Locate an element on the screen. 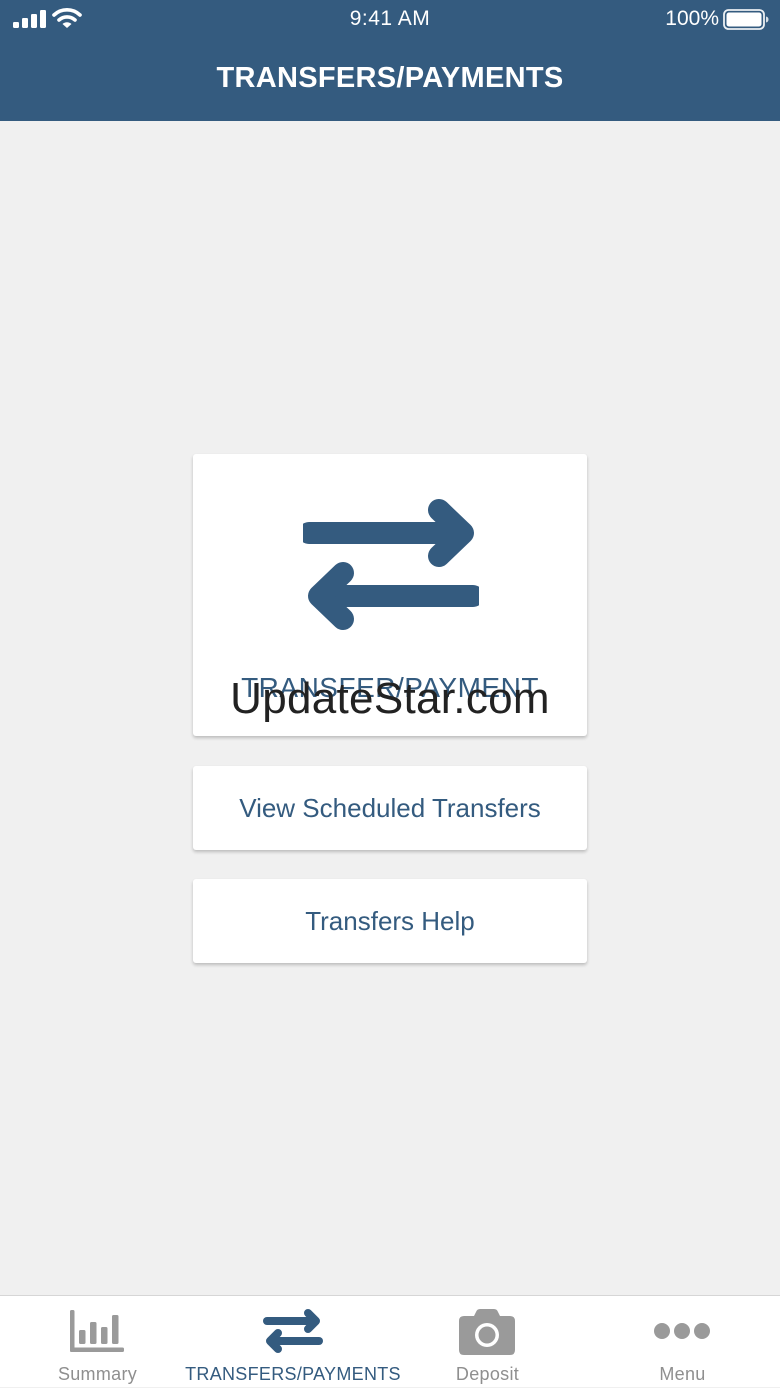 Image resolution: width=780 pixels, height=1388 pixels. status-time: 9:41 AM is located at coordinates (390, 18).